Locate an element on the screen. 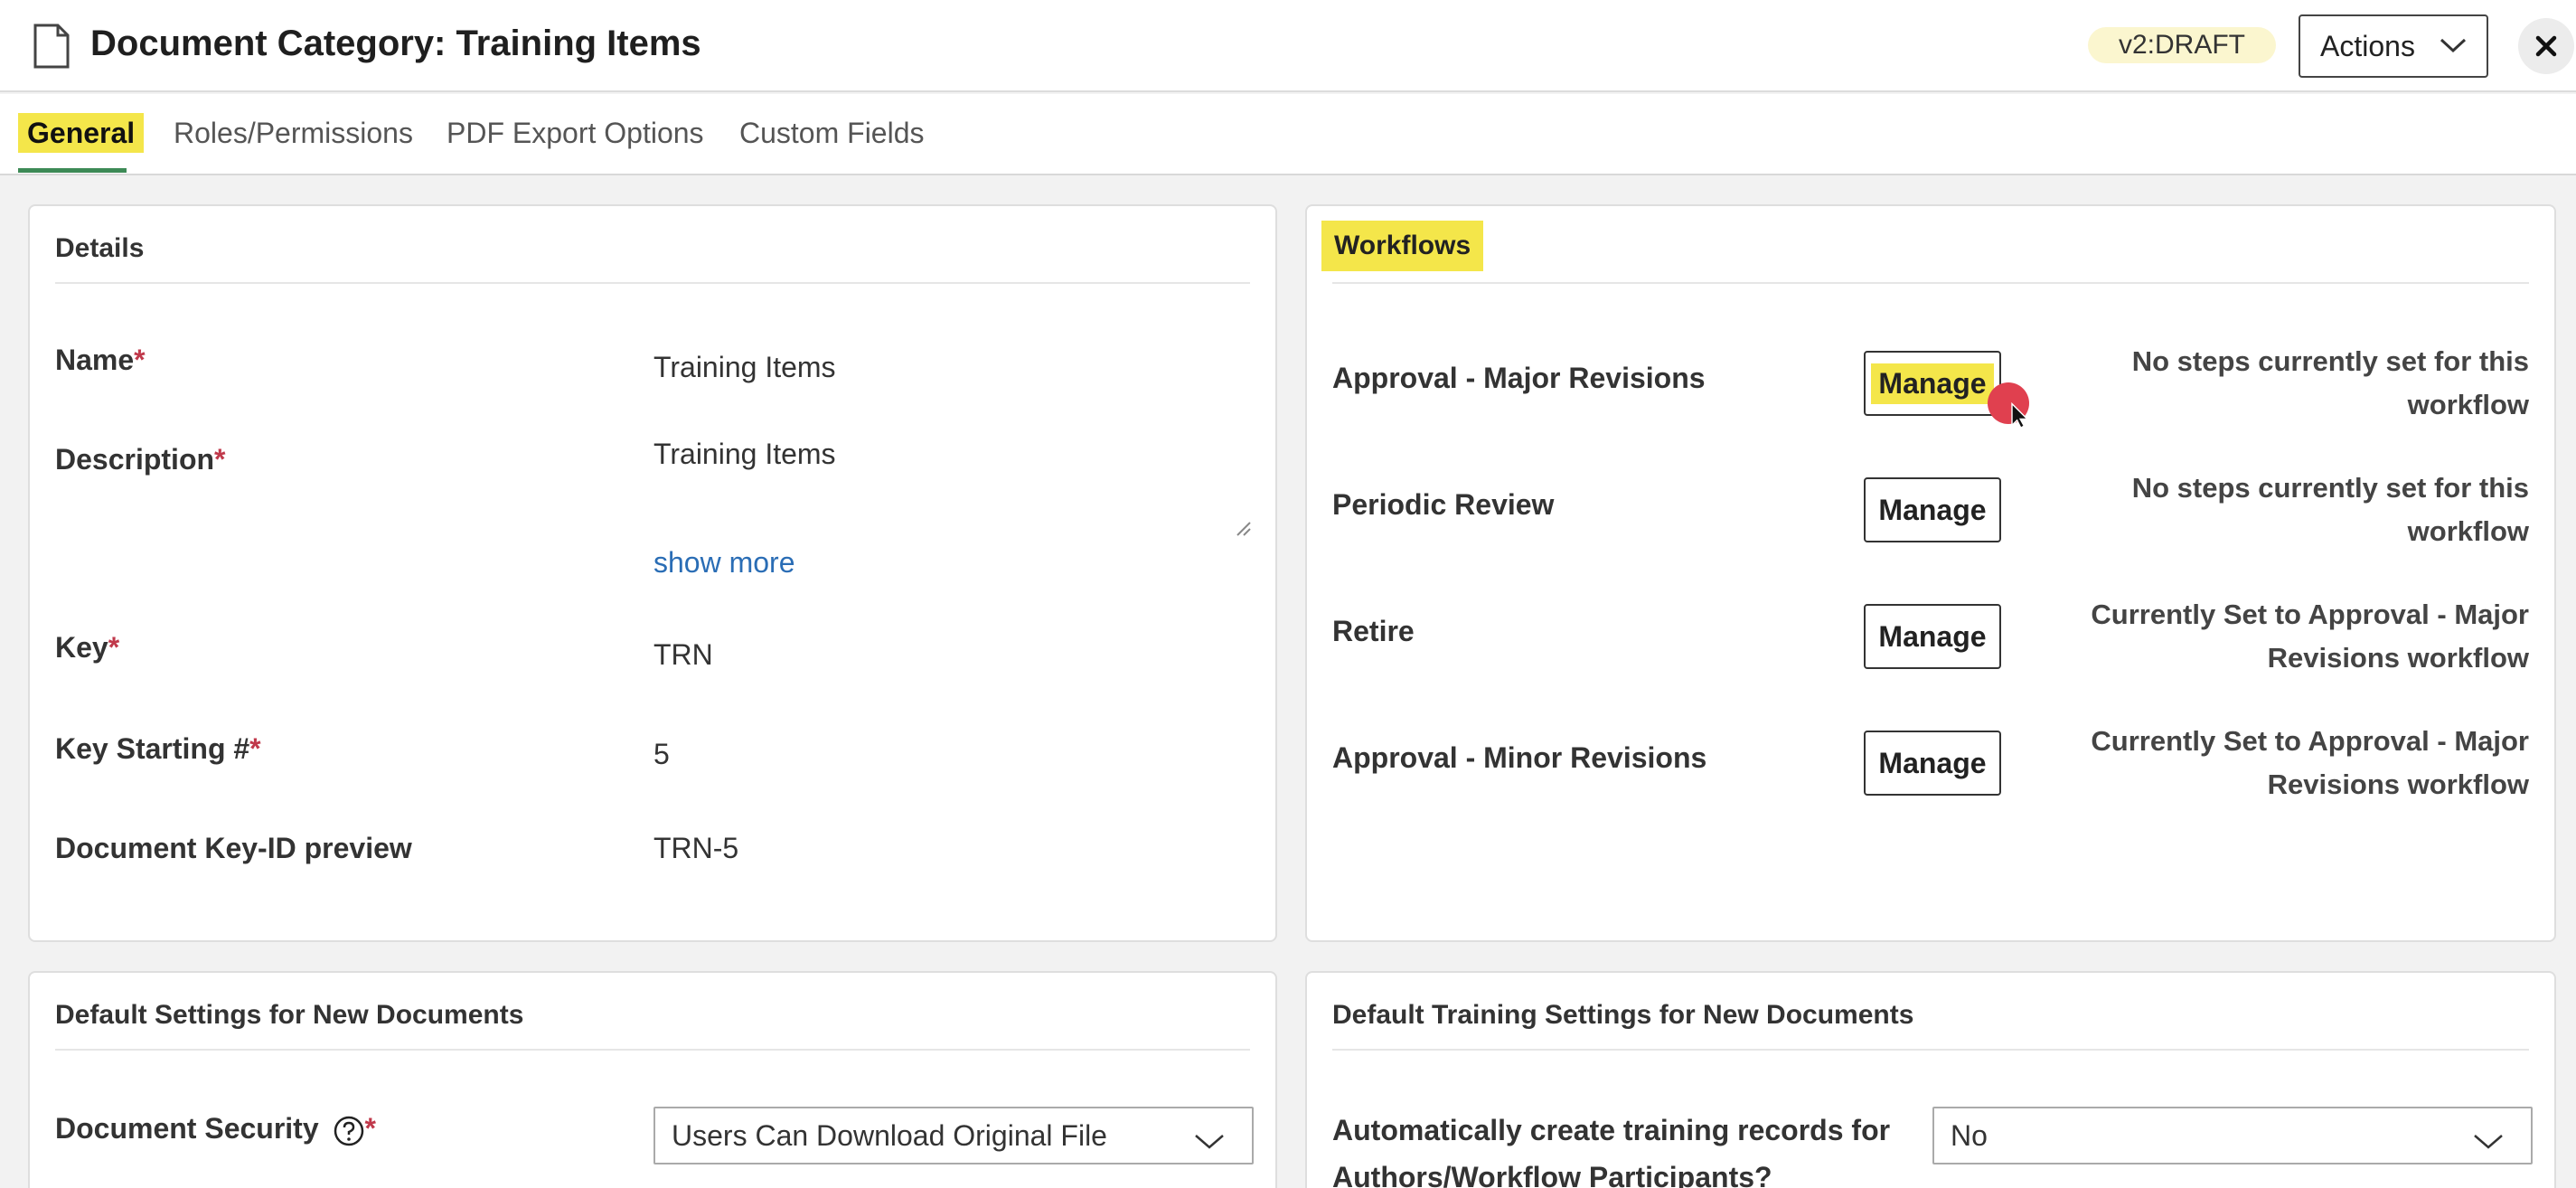  document-security-label: Document Security * is located at coordinates (216, 1129).